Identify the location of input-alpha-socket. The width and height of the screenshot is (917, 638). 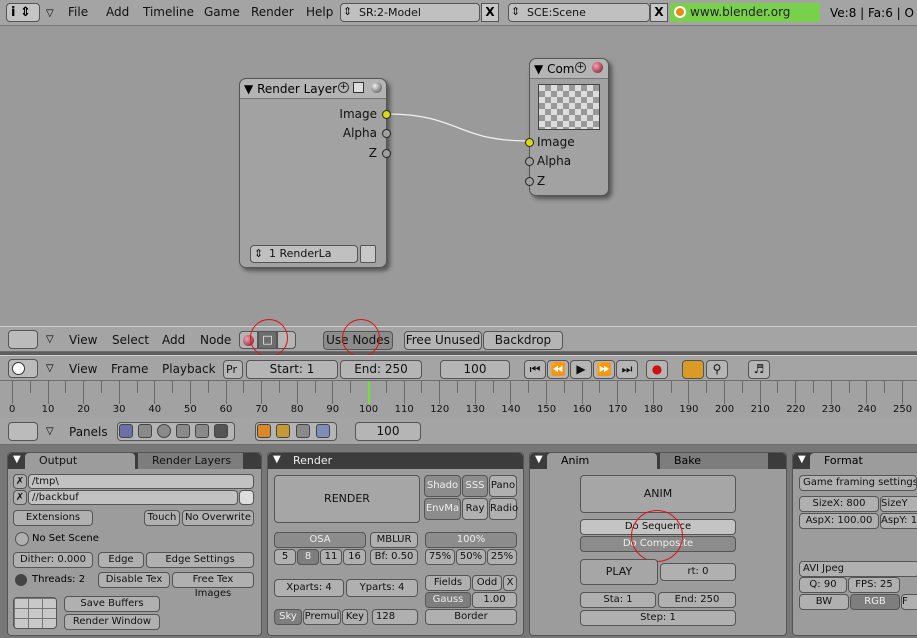
(529, 161).